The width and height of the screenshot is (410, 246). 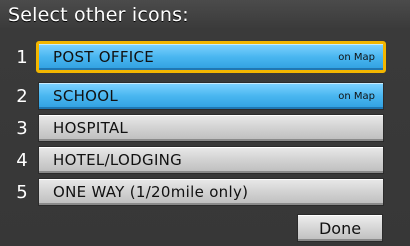 I want to click on screen-title: Select other icons:, so click(x=98, y=15).